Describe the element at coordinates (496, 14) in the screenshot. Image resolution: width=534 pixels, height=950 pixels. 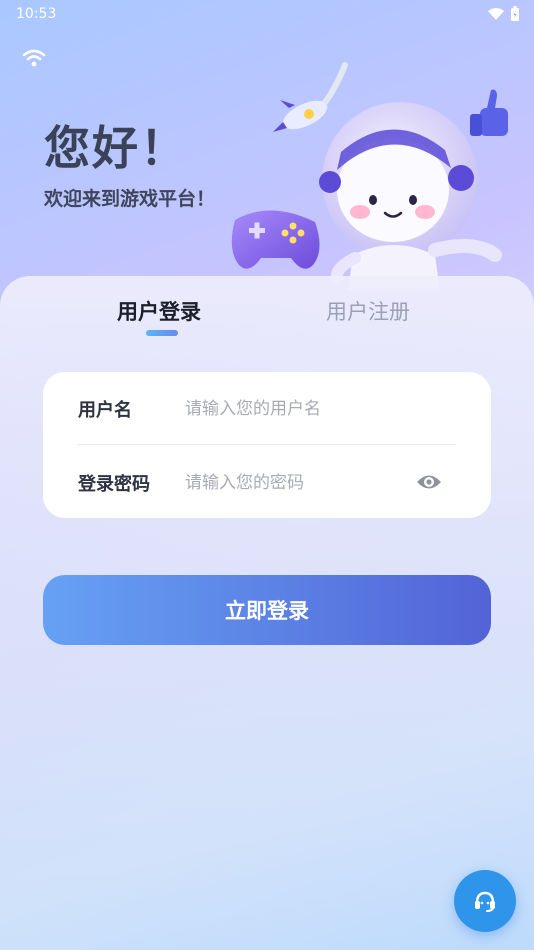
I see `wifi-icon` at that location.